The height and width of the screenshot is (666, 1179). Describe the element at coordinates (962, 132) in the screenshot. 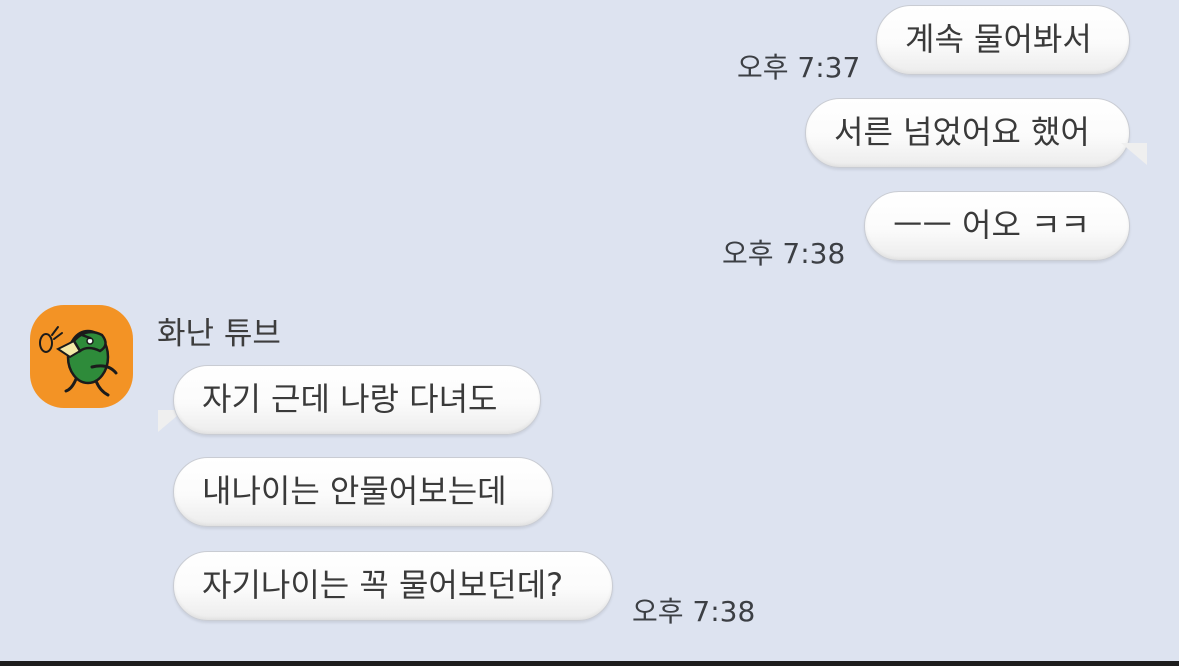

I see `message-text: 서른 넘었어요 했어` at that location.